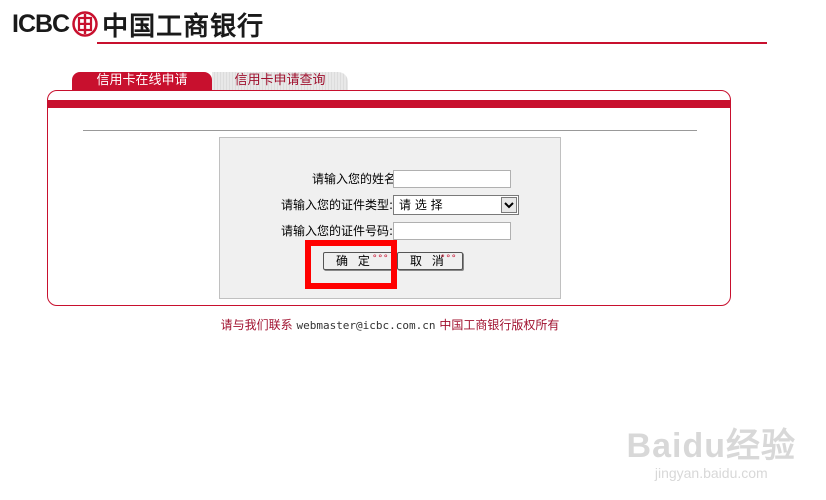 The image size is (826, 500). I want to click on panel-header-band, so click(389, 104).